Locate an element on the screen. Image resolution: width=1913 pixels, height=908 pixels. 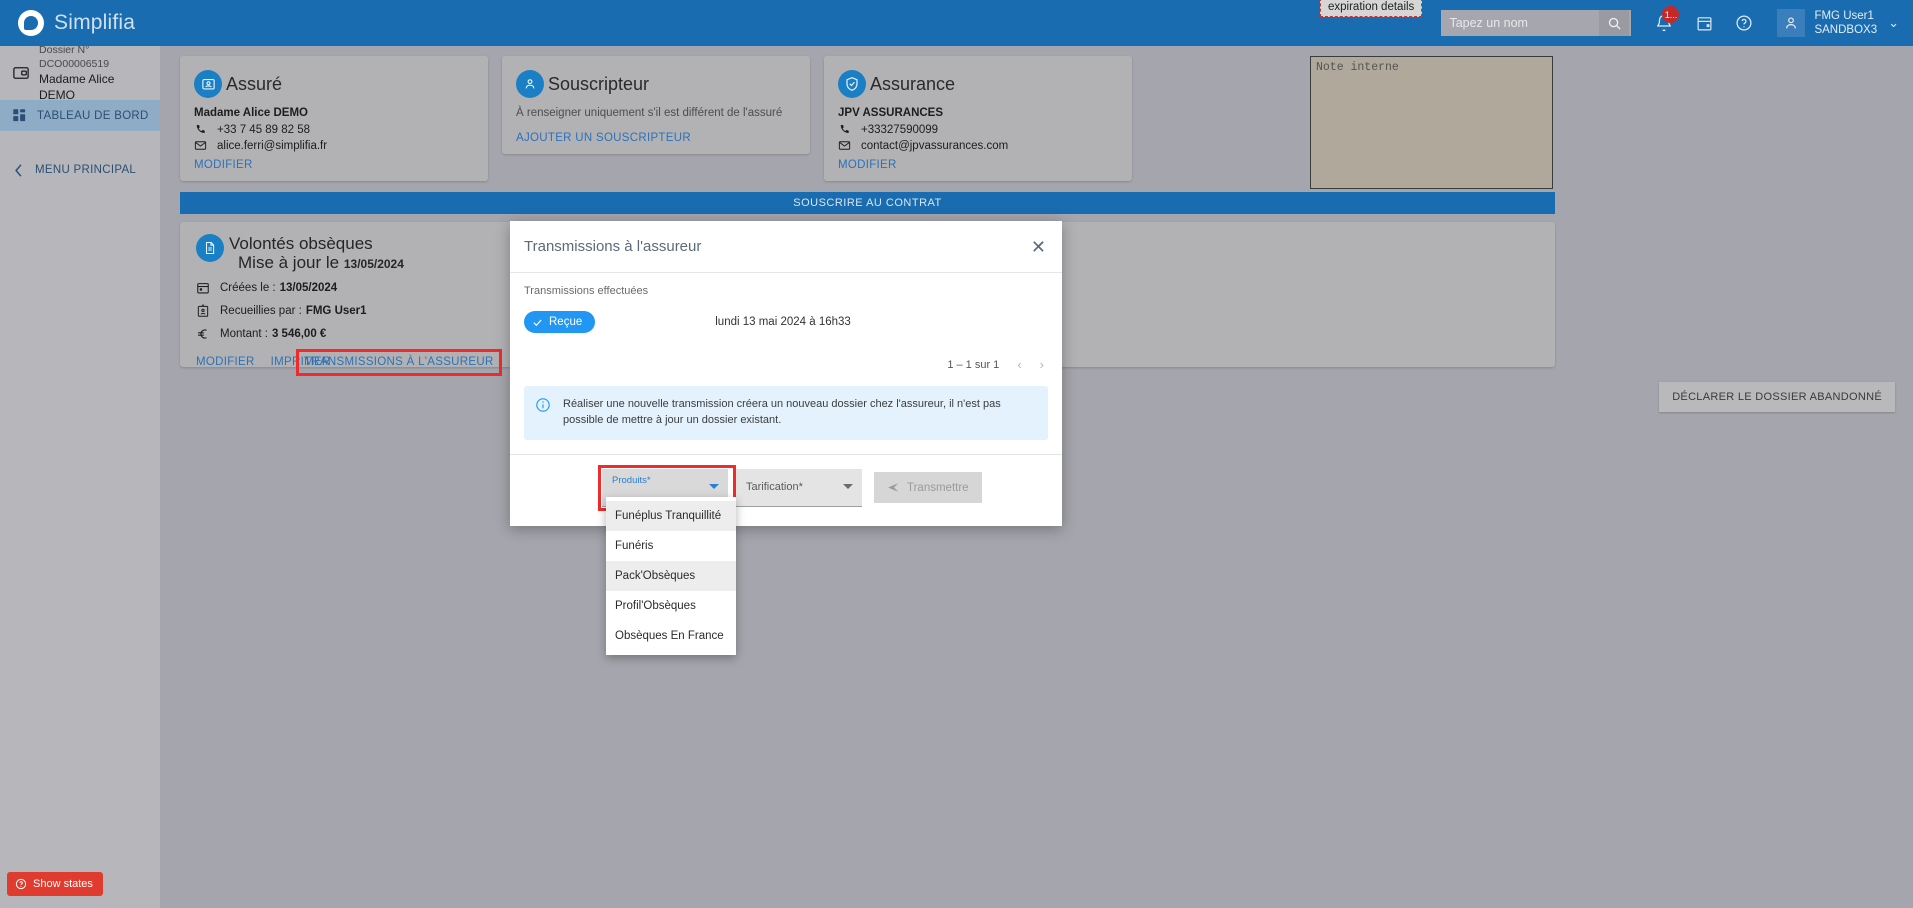
help-icon is located at coordinates (1744, 23).